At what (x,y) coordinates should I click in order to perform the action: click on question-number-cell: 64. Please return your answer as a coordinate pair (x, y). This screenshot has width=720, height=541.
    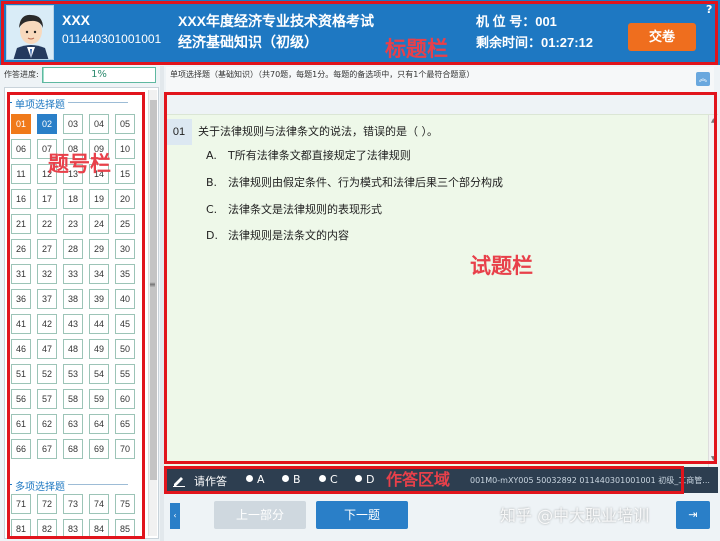
    Looking at the image, I should click on (99, 424).